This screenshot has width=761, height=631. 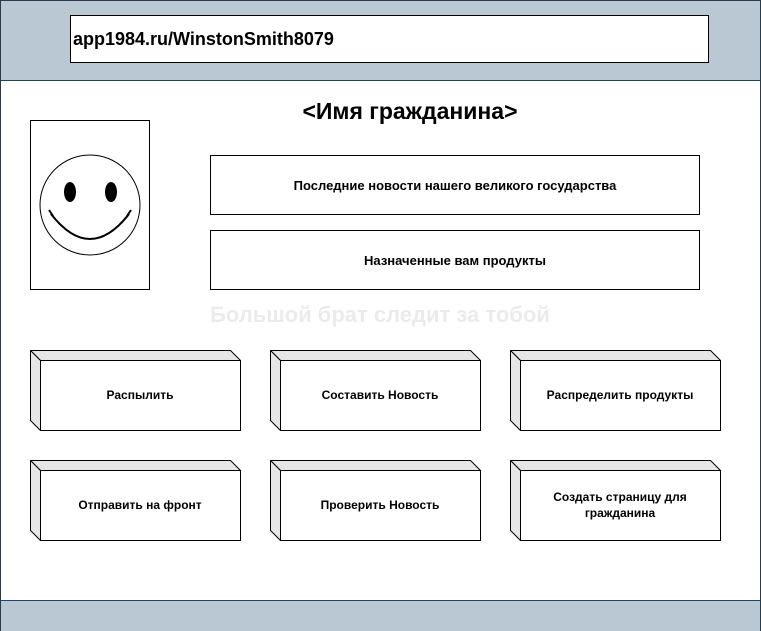 I want to click on check-news-button: Проверить Новость, so click(x=375, y=500).